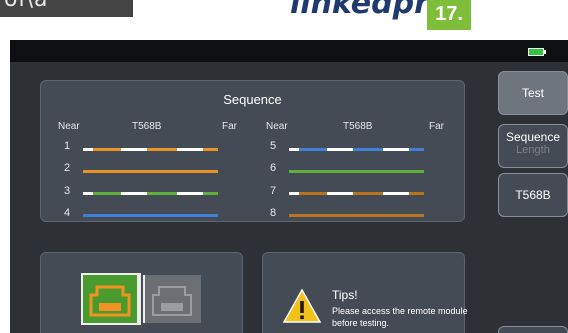  I want to click on status-bar, so click(289, 51).